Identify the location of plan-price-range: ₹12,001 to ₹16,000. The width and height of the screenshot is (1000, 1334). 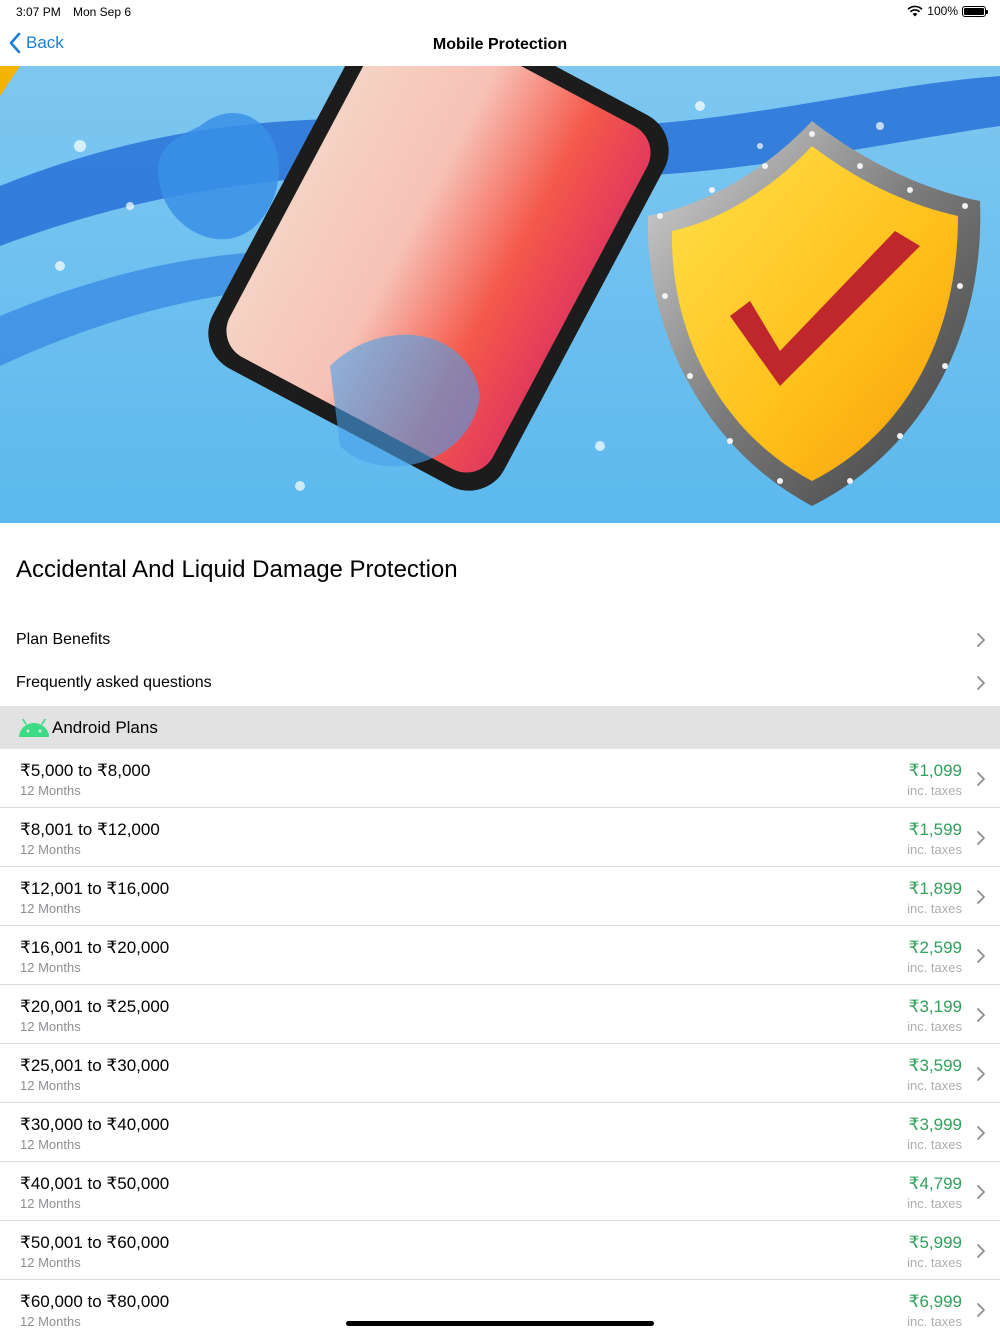
(95, 888).